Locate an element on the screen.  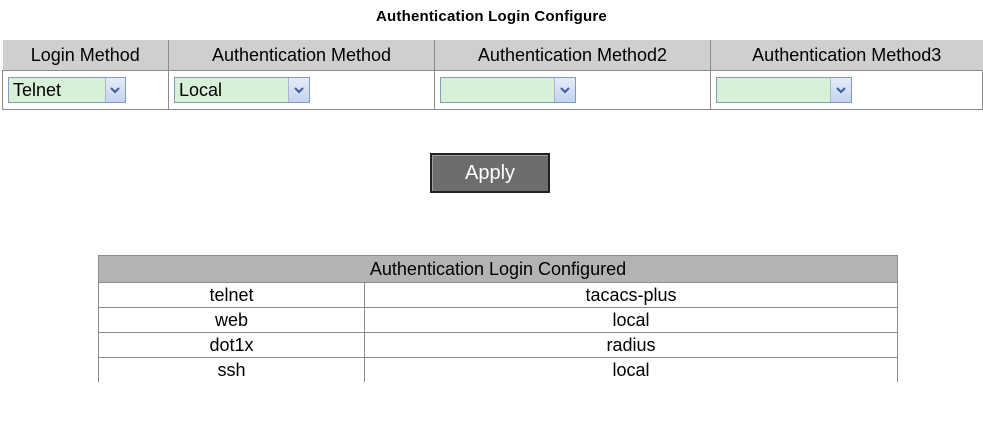
auth-method-cell: Local is located at coordinates (301, 90).